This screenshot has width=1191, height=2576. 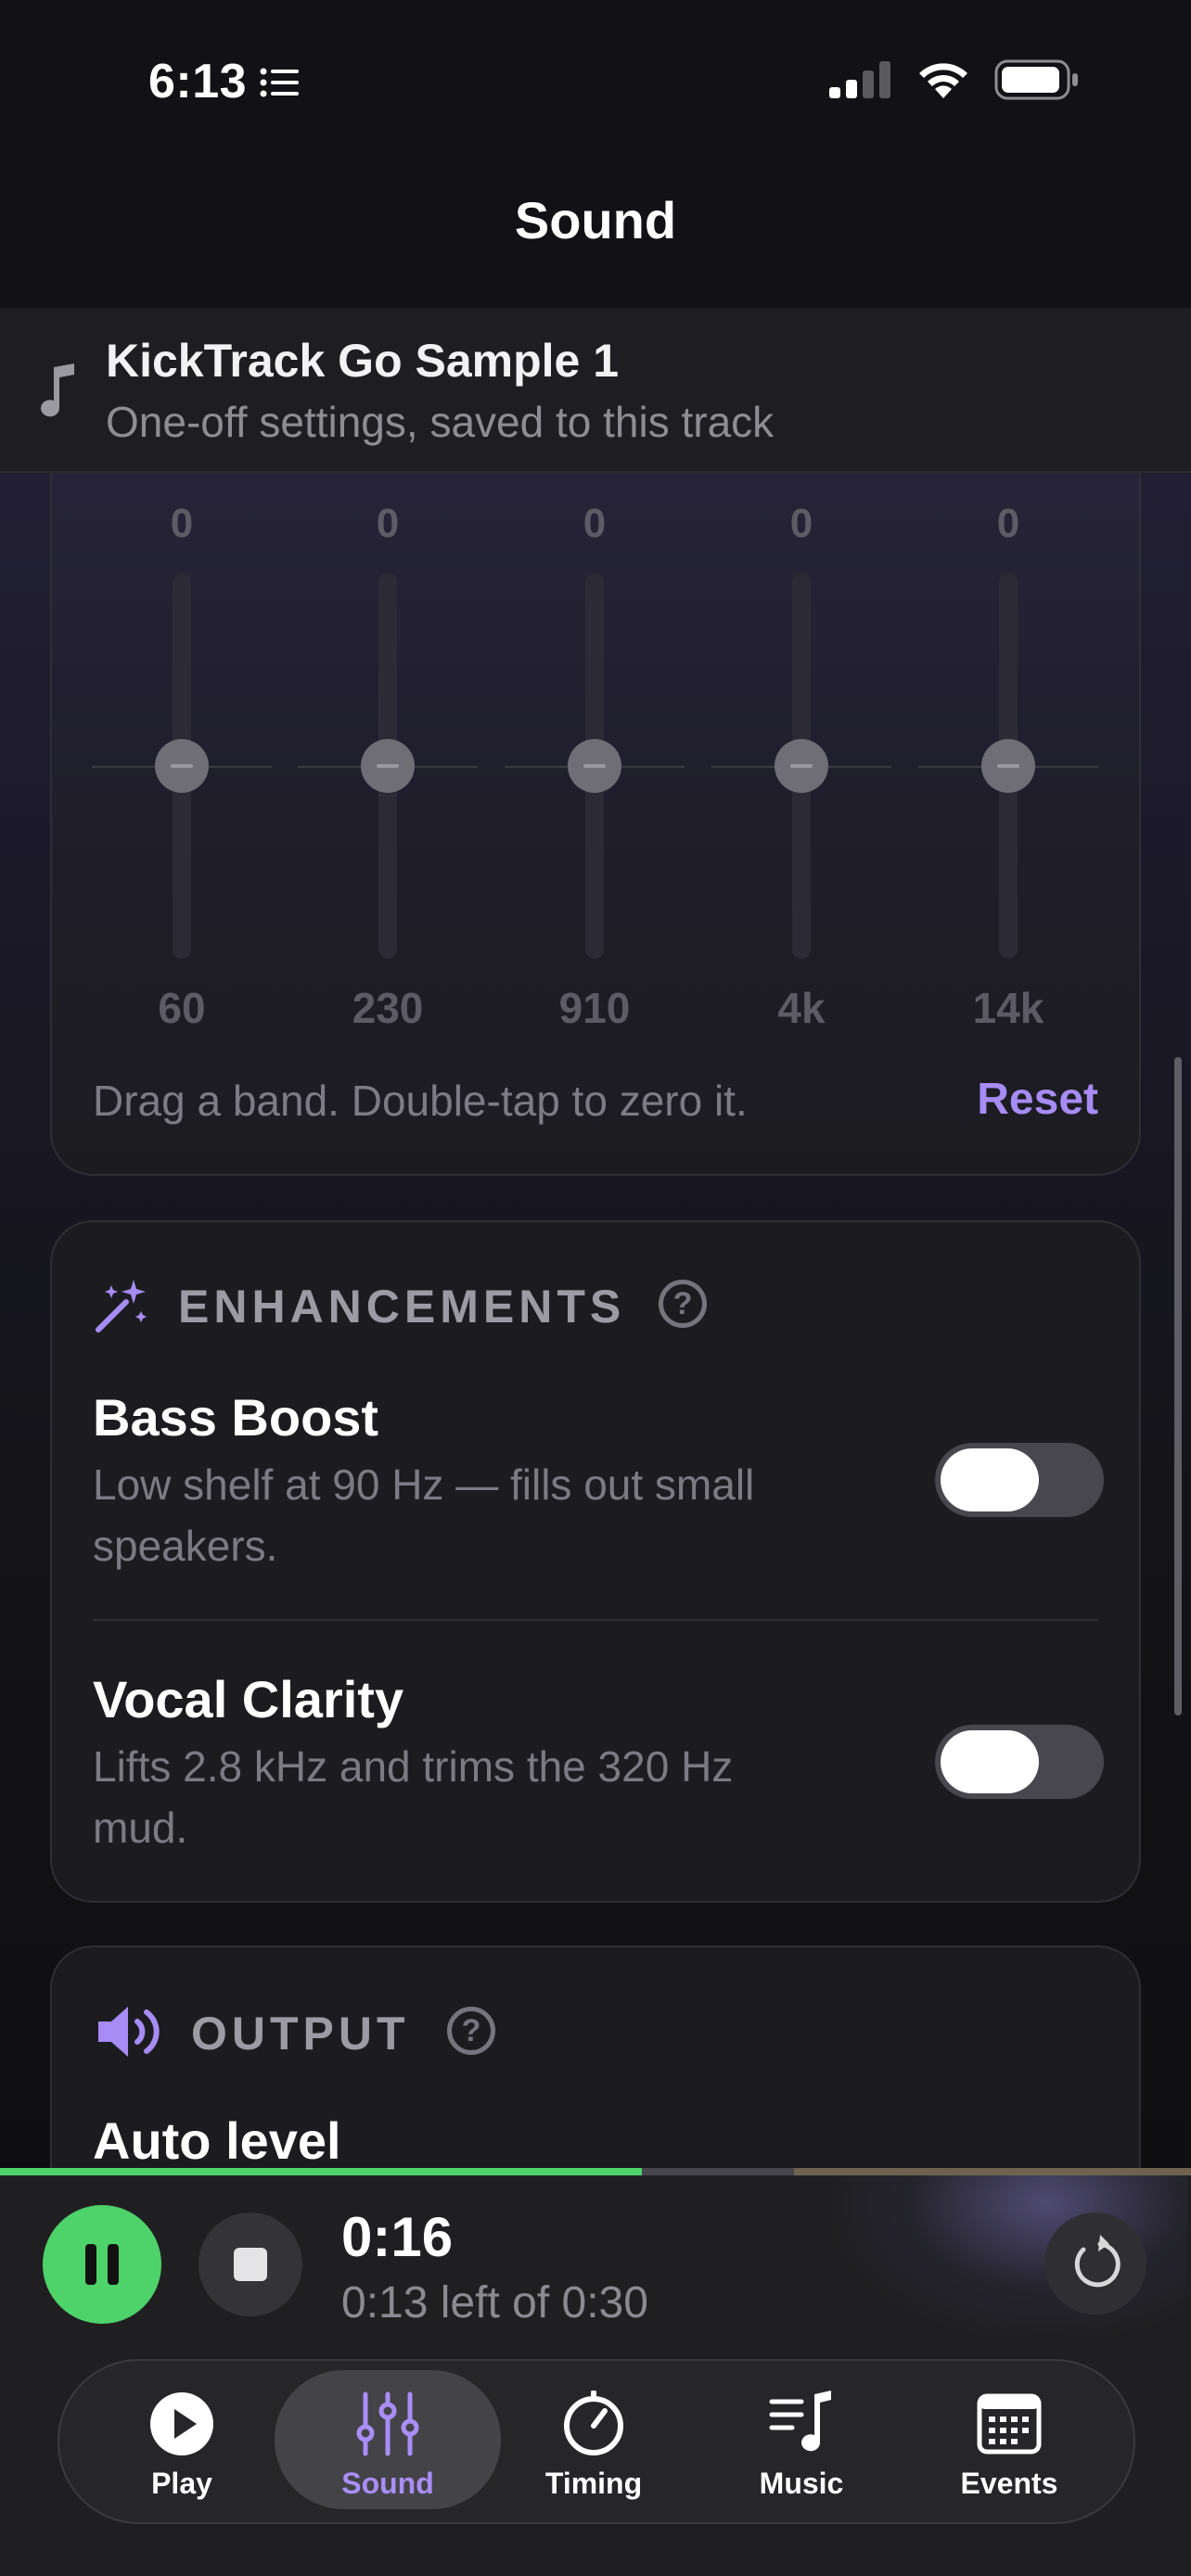 I want to click on output-heading: OUTPUT, so click(x=300, y=2034).